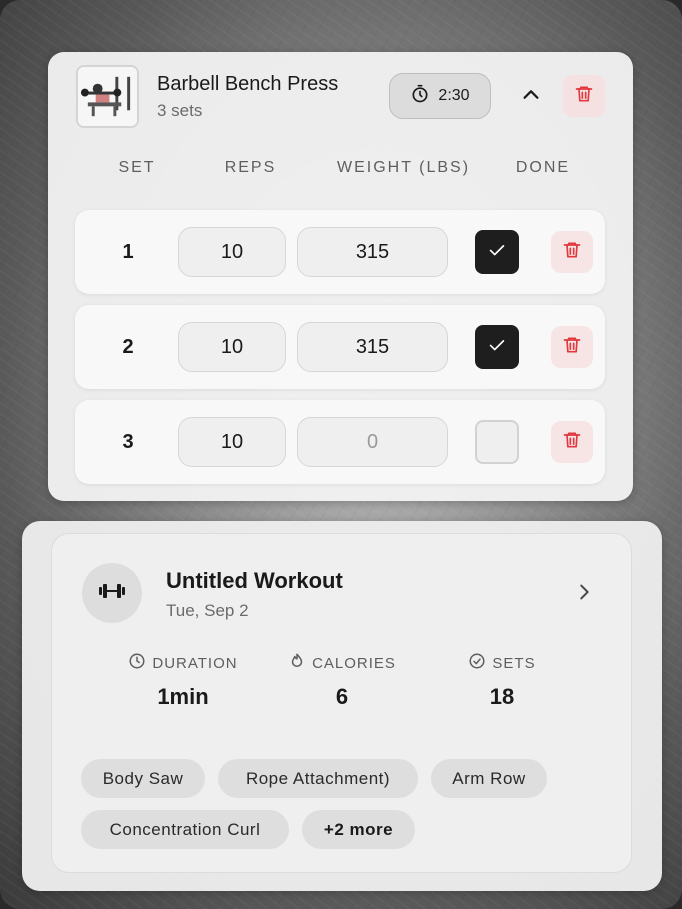  What do you see at coordinates (372, 442) in the screenshot?
I see `weight-input: 0` at bounding box center [372, 442].